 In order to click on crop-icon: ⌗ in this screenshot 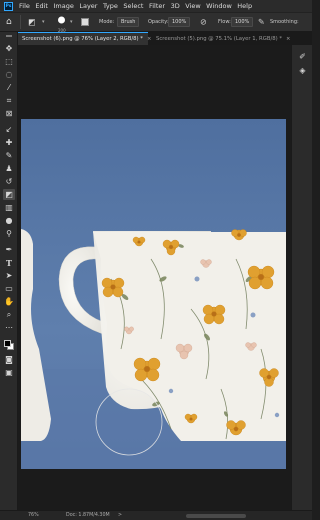, I will do `click(9, 100)`.